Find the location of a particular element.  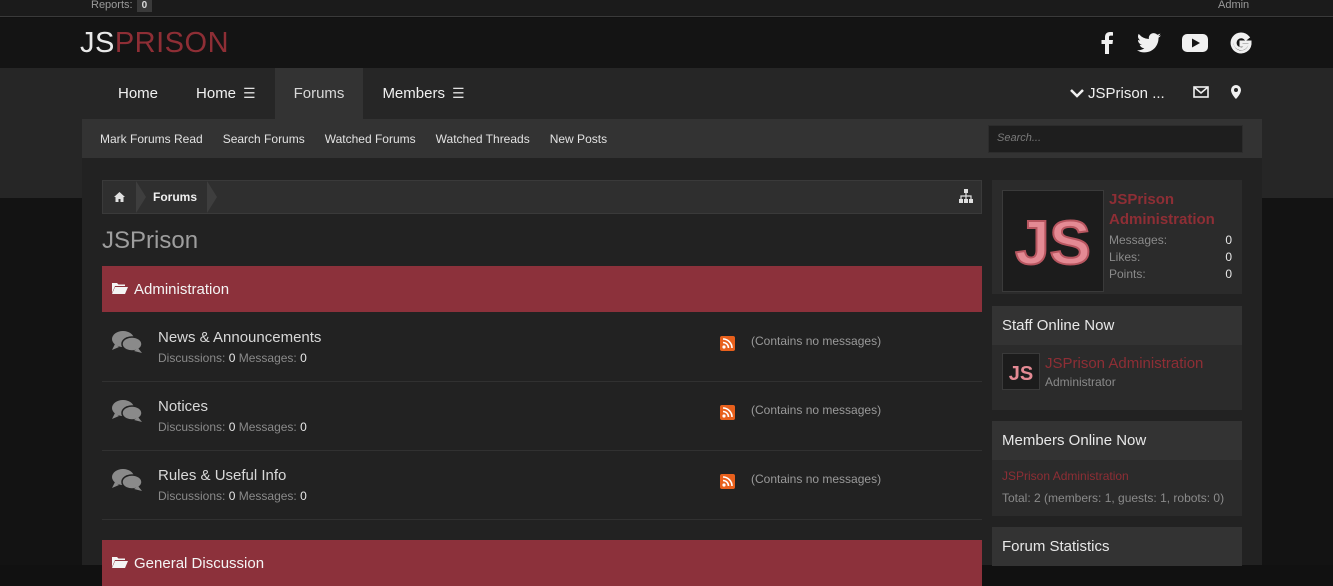

profile-username: JSPrison Administration is located at coordinates (1171, 210).